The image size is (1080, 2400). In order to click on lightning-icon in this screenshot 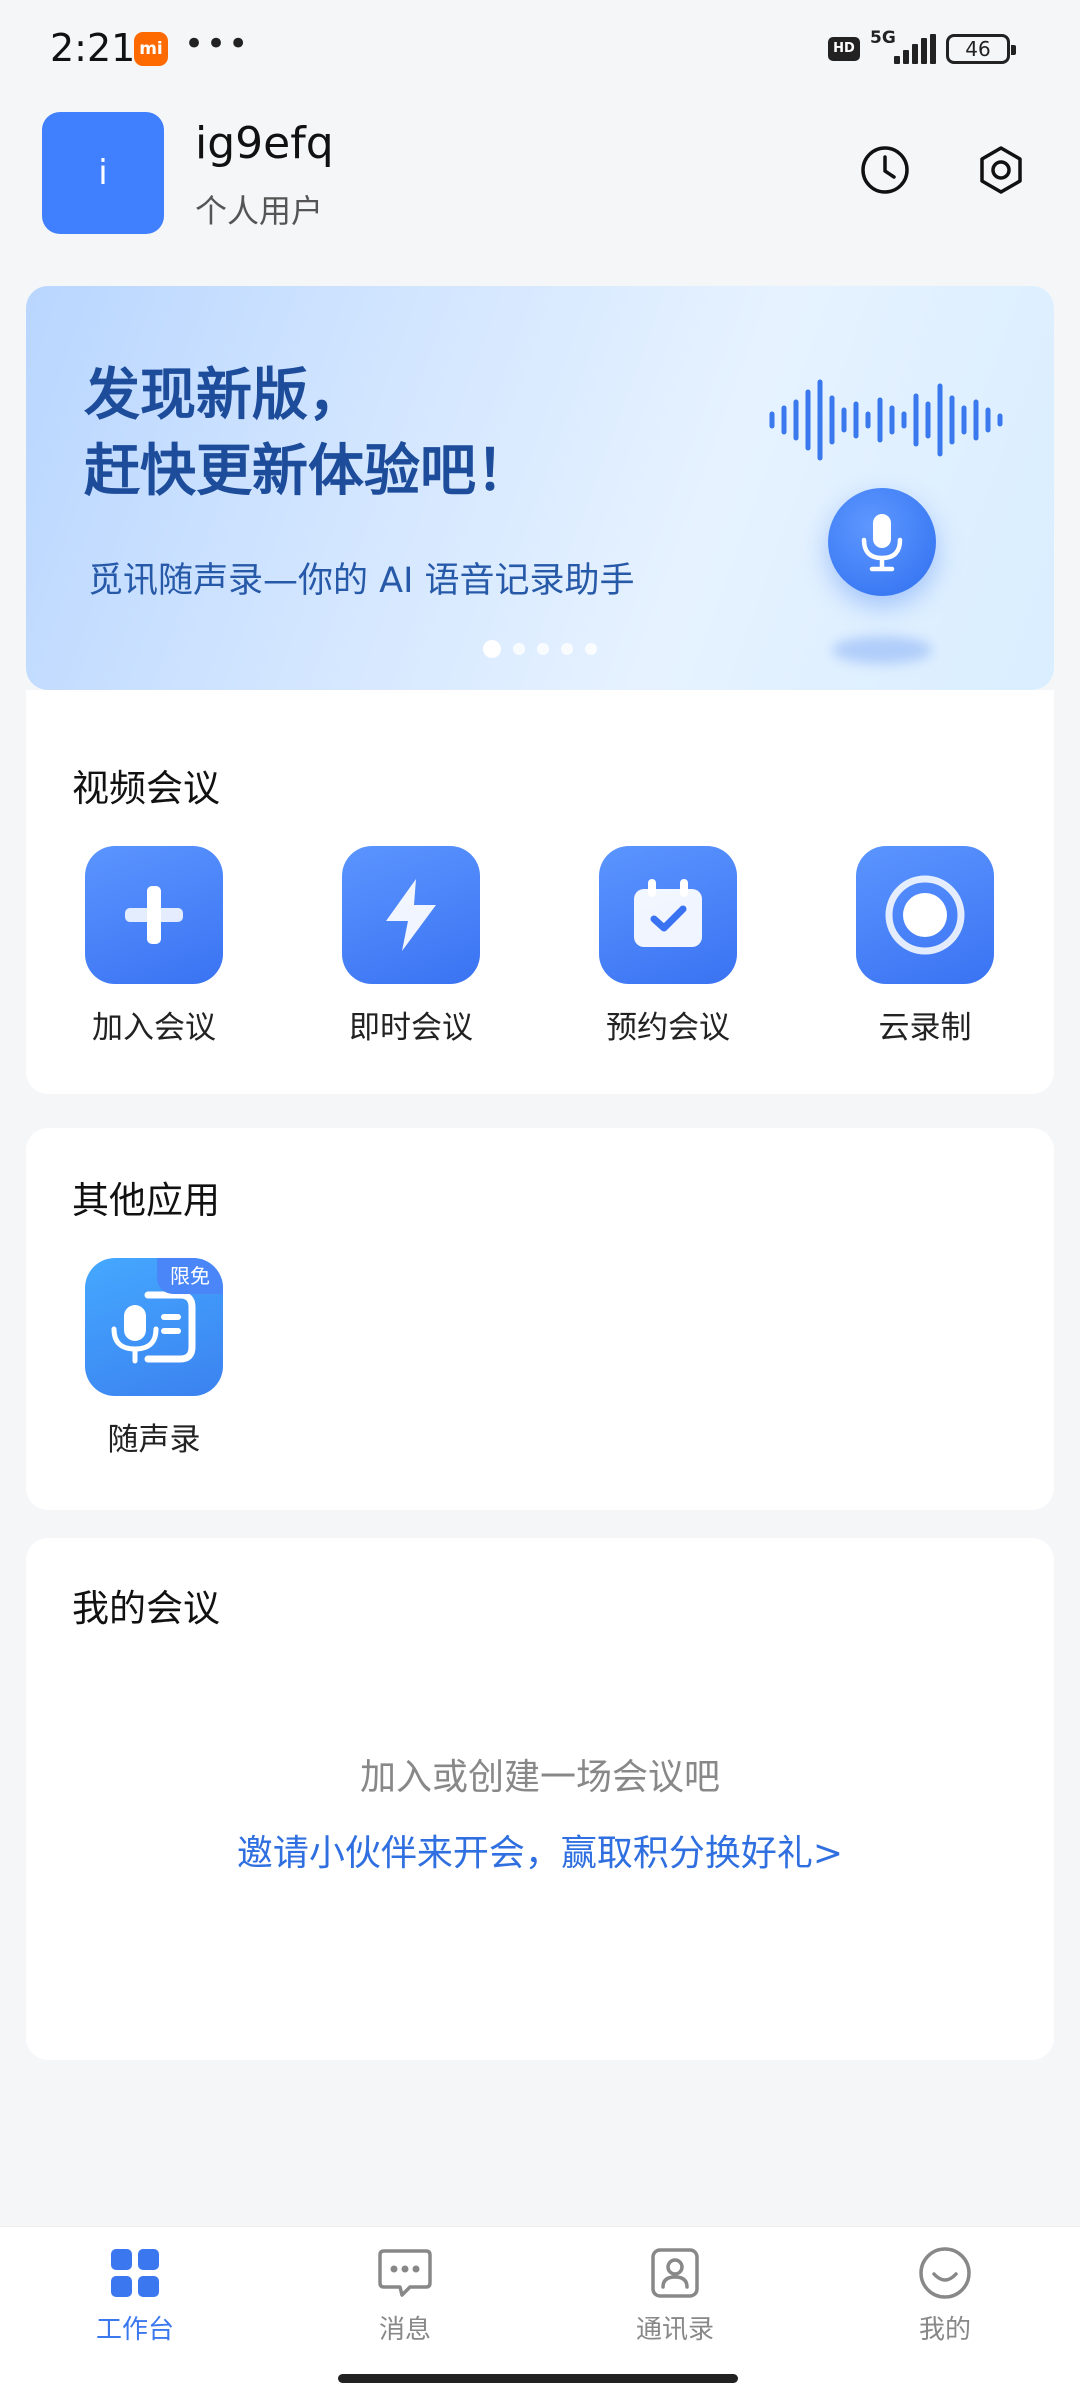, I will do `click(411, 915)`.